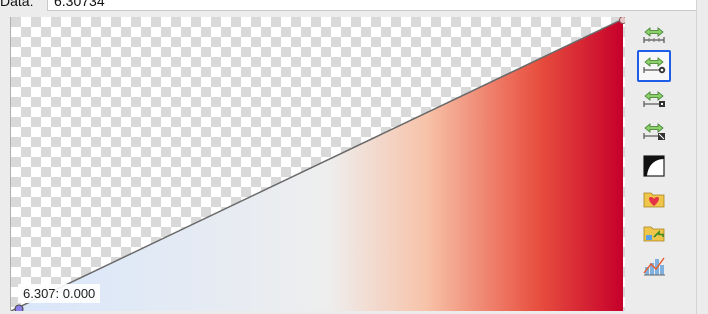 This screenshot has width=708, height=314. Describe the element at coordinates (372, 5) in the screenshot. I see `data-value-field: 6.30734` at that location.